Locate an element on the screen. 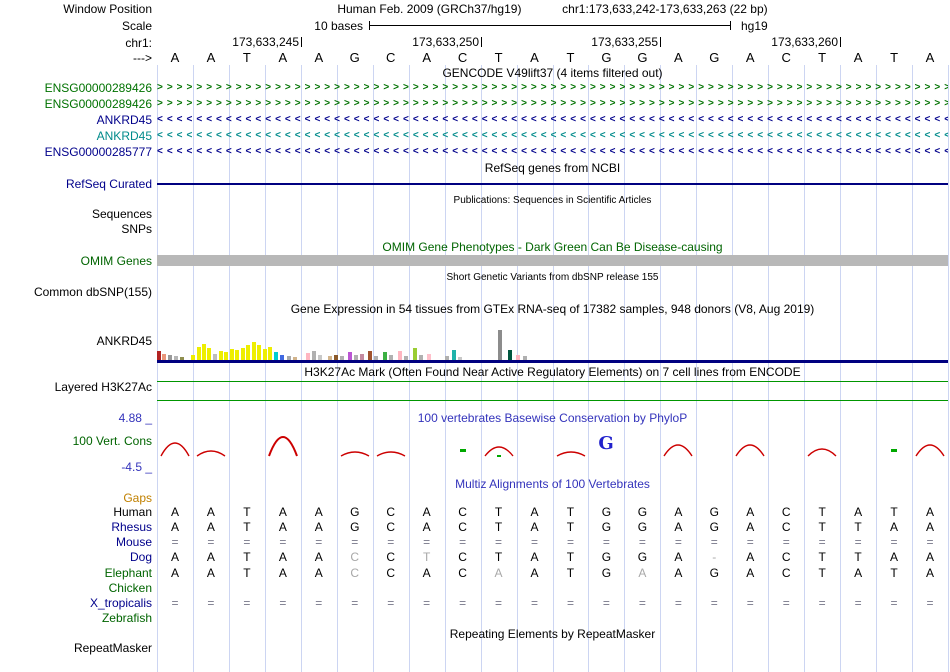 This screenshot has width=950, height=672. omim-genes-label: OMIM Genes is located at coordinates (76, 261).